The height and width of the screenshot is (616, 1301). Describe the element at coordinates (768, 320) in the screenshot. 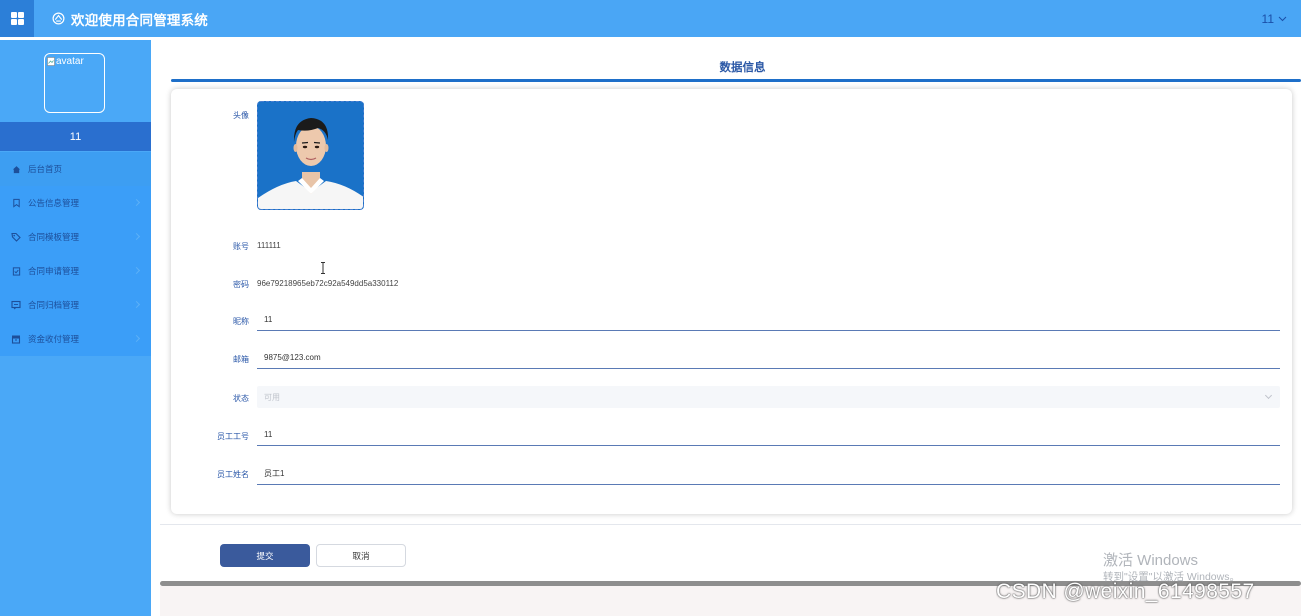

I see `nickname-field: 11` at that location.